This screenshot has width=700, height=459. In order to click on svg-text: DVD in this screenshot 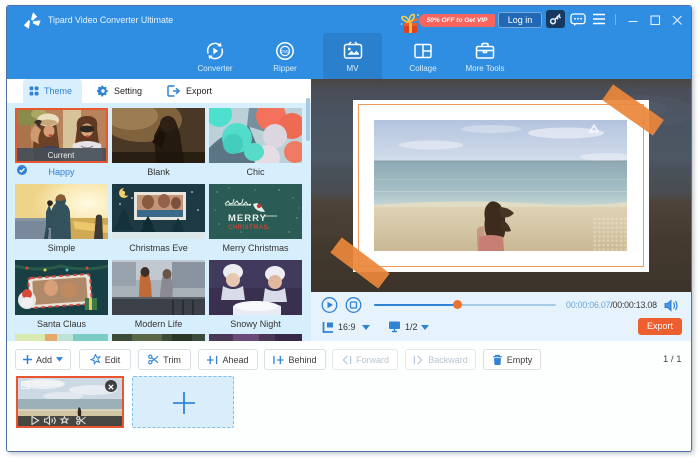, I will do `click(285, 51)`.